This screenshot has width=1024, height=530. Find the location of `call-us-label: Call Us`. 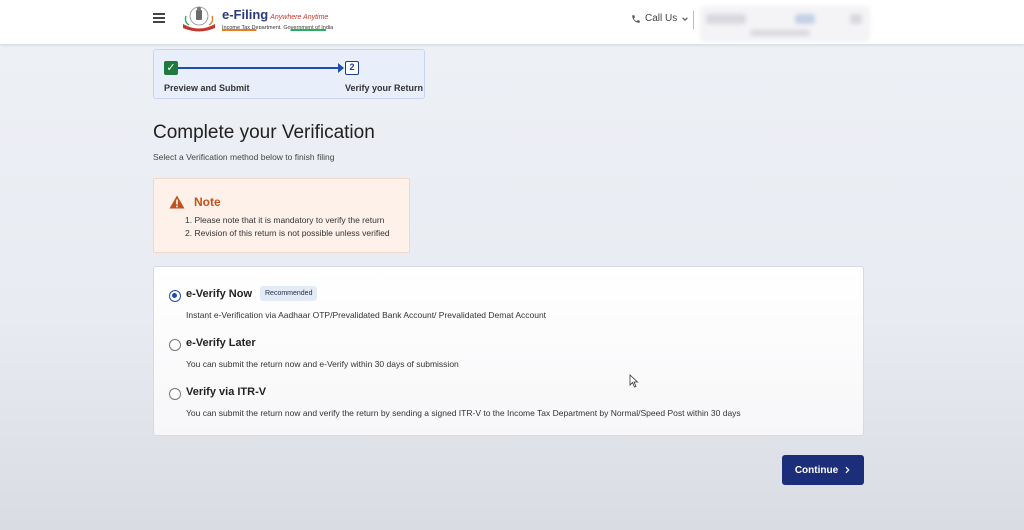

call-us-label: Call Us is located at coordinates (661, 18).